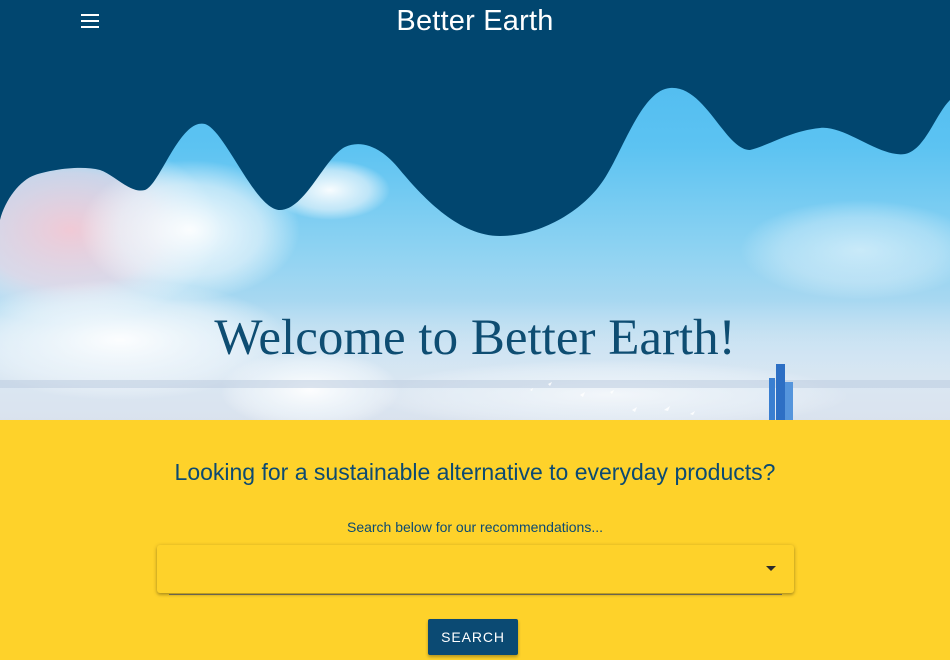  Describe the element at coordinates (473, 637) in the screenshot. I see `search-button: SEARCH` at that location.